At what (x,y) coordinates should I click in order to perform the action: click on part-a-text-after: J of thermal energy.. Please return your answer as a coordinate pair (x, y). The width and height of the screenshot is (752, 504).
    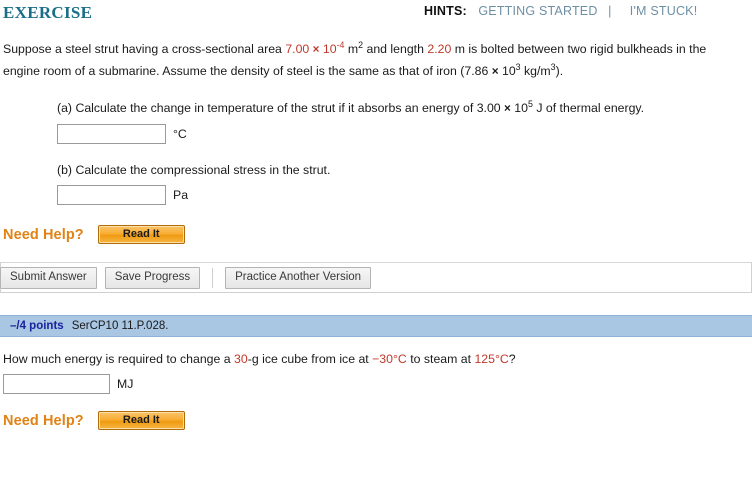
    Looking at the image, I should click on (588, 108).